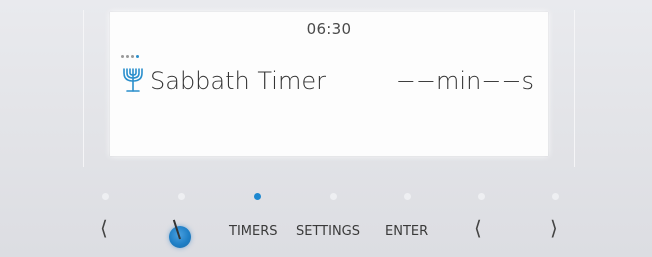  I want to click on clock-readout: 06:30, so click(329, 29).